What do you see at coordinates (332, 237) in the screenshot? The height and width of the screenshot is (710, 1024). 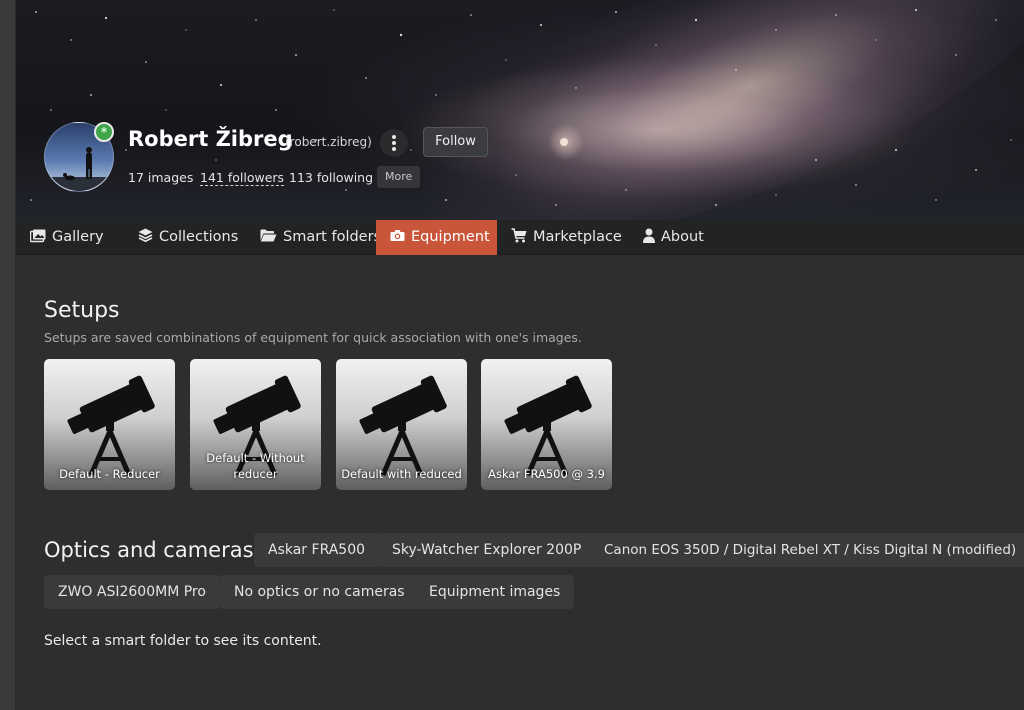 I see `tab-label: Smart folders` at bounding box center [332, 237].